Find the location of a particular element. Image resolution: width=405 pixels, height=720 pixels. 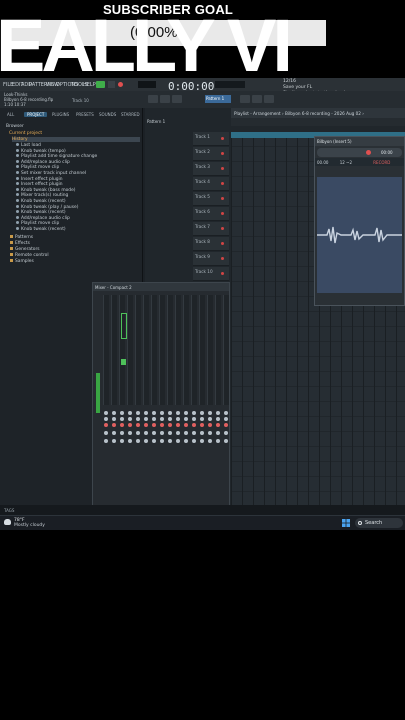

browser-tab-project: PROJECT is located at coordinates (36, 114).